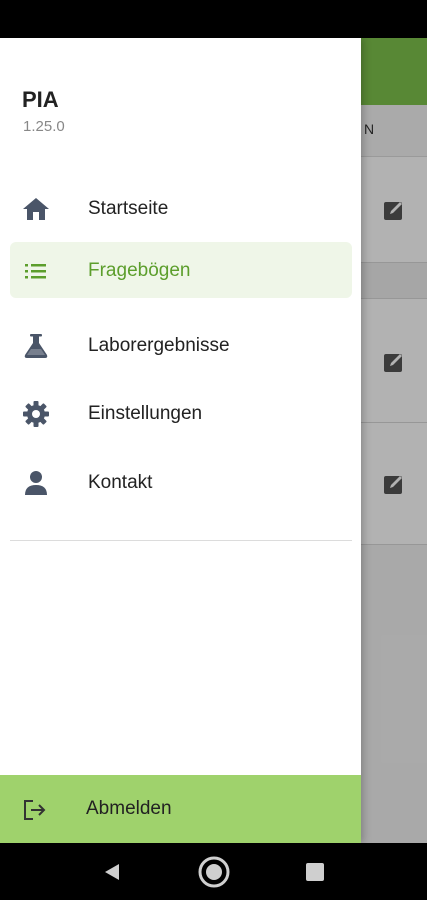  I want to click on menu-divider, so click(181, 540).